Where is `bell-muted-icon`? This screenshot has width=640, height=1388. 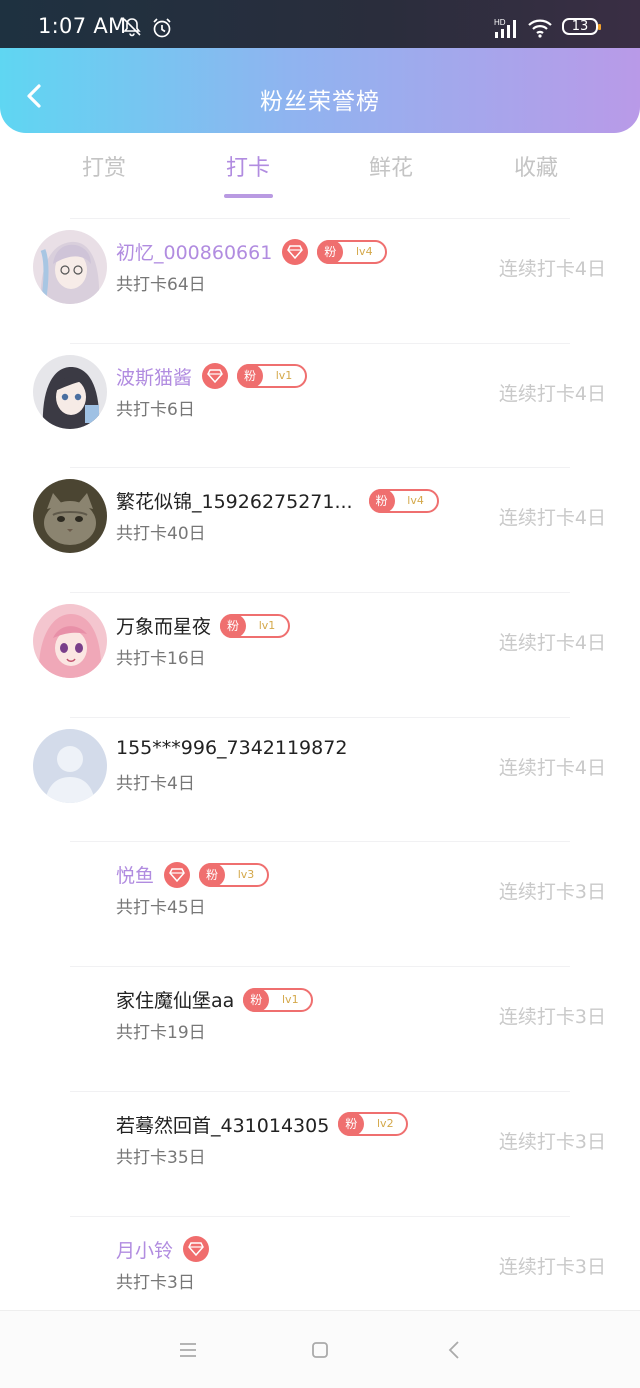 bell-muted-icon is located at coordinates (132, 27).